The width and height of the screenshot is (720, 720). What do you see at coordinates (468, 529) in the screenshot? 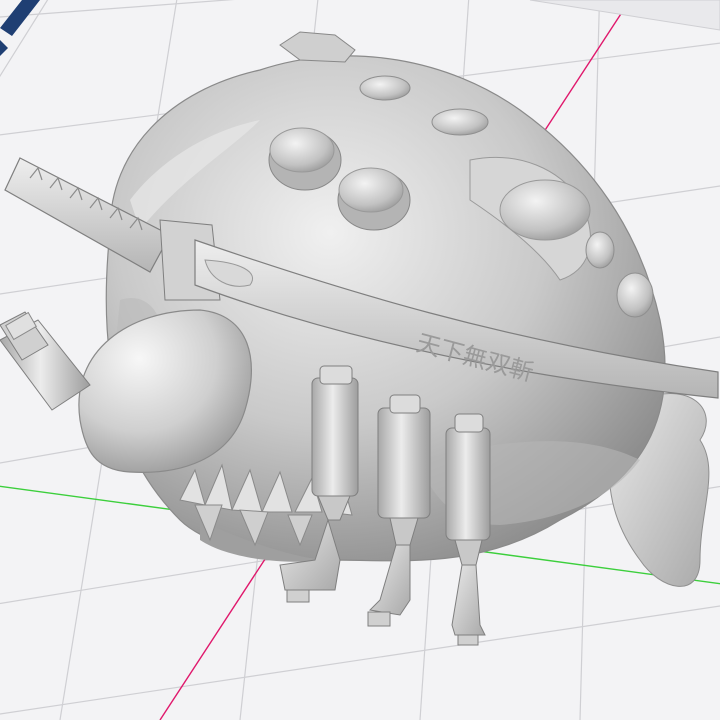
I see `rocket-right` at bounding box center [468, 529].